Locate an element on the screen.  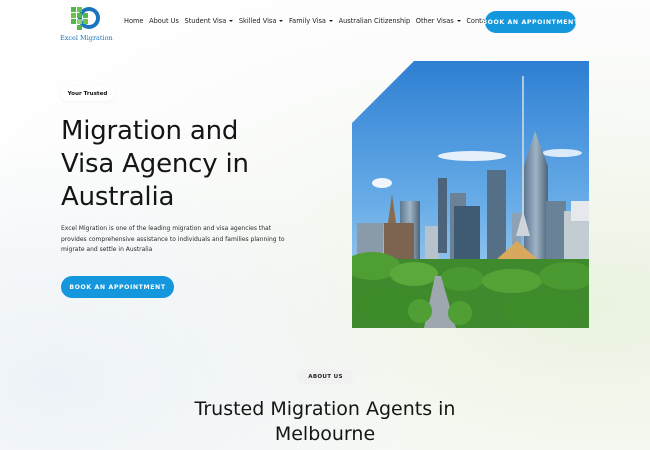
nav-item-family-visa: Family Visa is located at coordinates (311, 21).